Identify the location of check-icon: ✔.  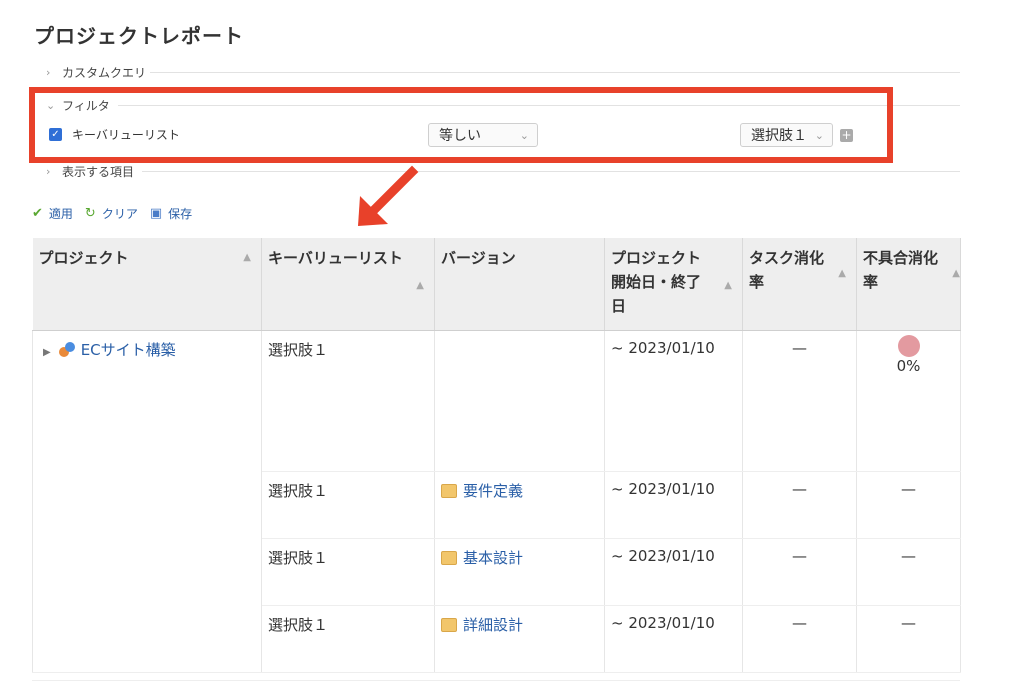
(37, 213).